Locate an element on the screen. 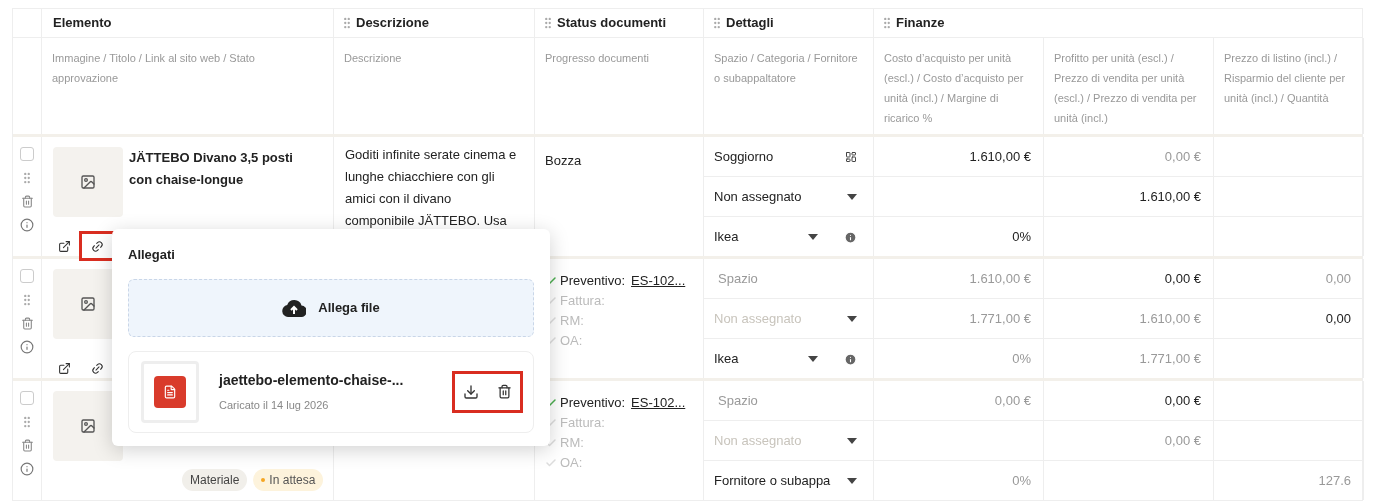 The height and width of the screenshot is (504, 1377). column-group-header: Descrizione is located at coordinates (434, 23).